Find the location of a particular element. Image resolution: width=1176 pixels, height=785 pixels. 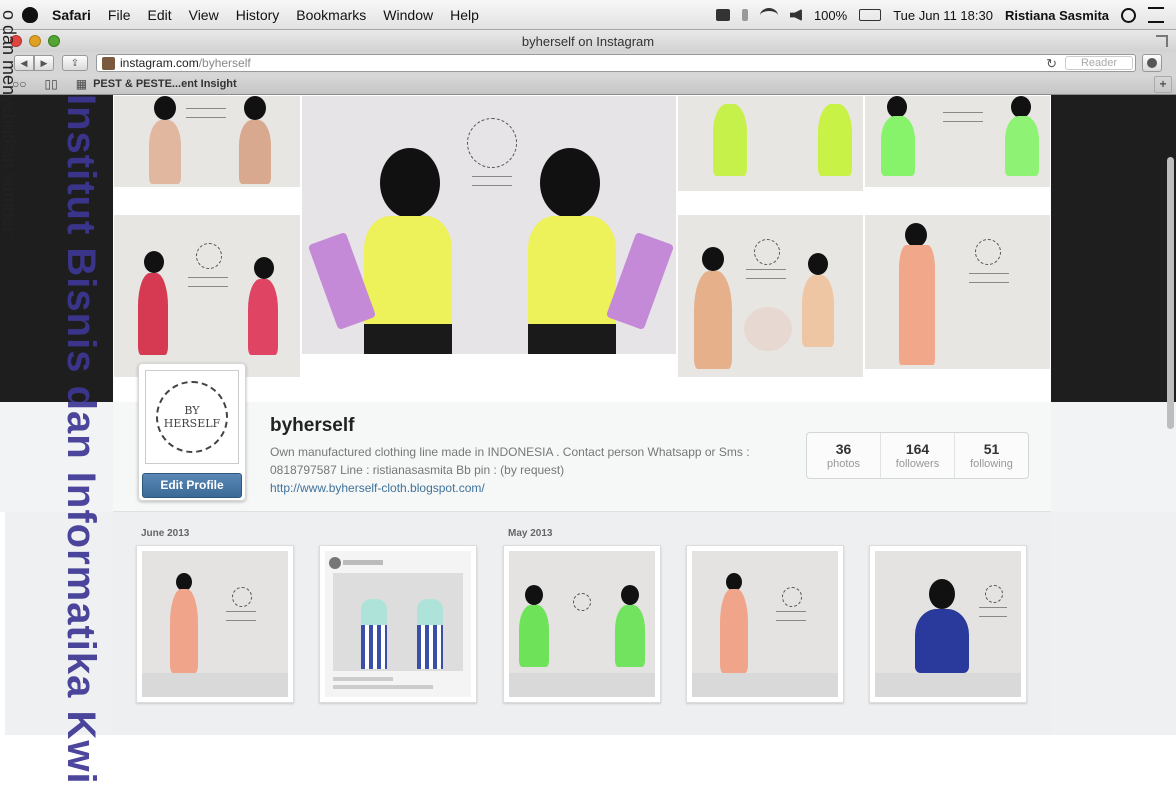

avatar-logo-bottom: HERSELF is located at coordinates (192, 423).